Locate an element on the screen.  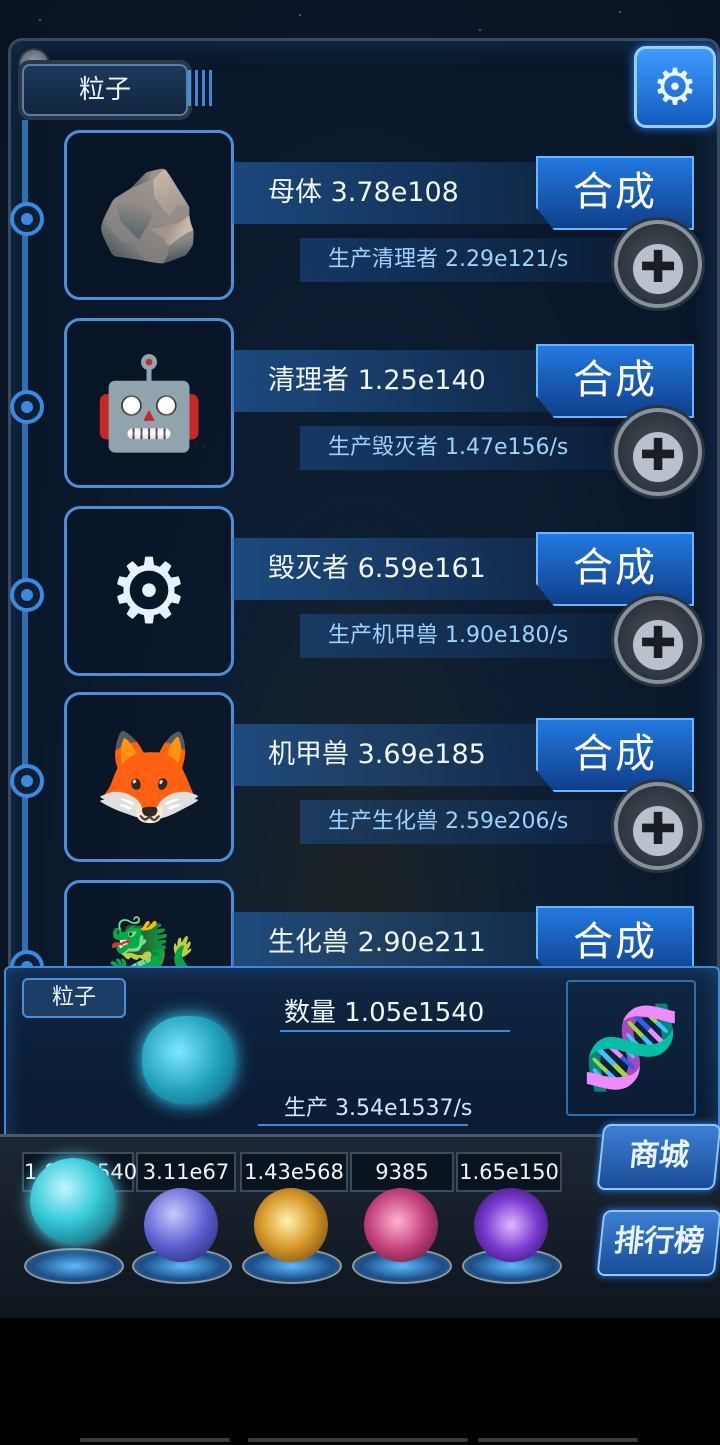
mecha-beast-icon: 🦊 is located at coordinates (149, 777).